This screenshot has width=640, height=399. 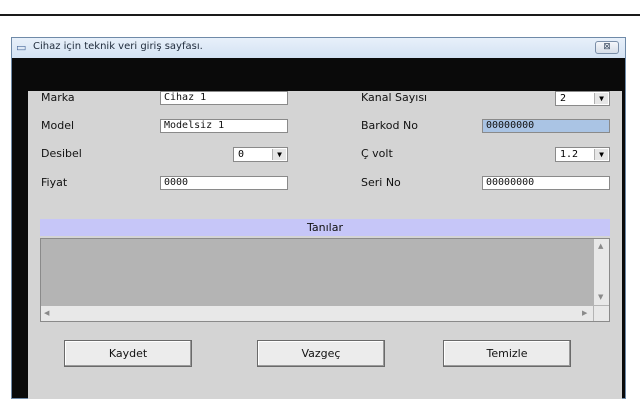 What do you see at coordinates (607, 47) in the screenshot?
I see `close-icon: ⊠` at bounding box center [607, 47].